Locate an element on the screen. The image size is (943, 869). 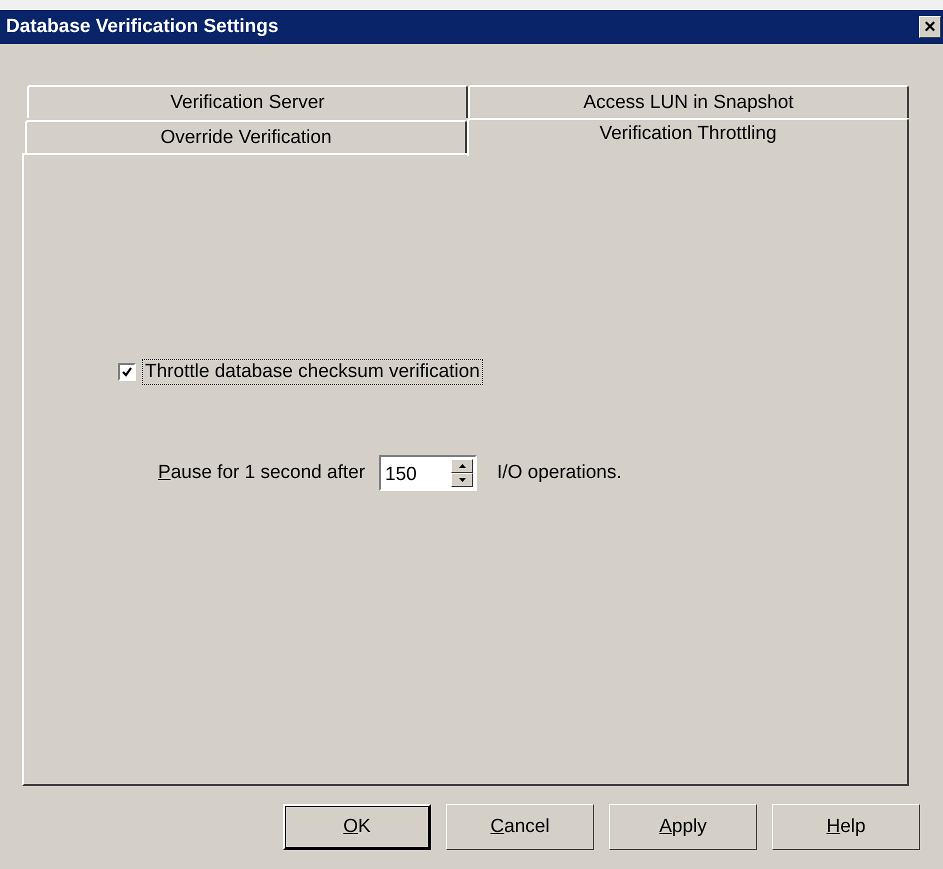
window-title: Database Verification Settings is located at coordinates (142, 27).